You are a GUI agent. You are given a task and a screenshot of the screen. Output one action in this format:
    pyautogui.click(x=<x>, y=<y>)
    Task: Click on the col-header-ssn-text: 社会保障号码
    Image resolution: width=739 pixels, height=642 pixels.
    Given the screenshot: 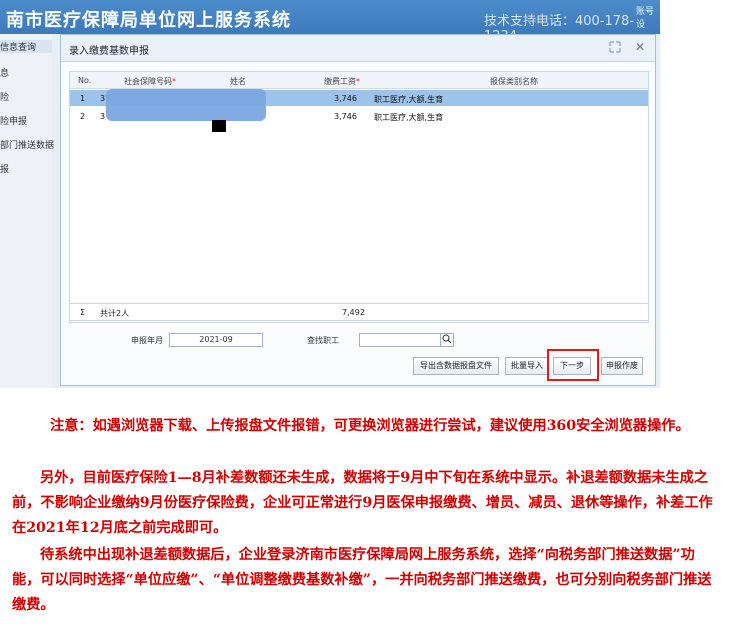 What is the action you would take?
    pyautogui.click(x=148, y=81)
    